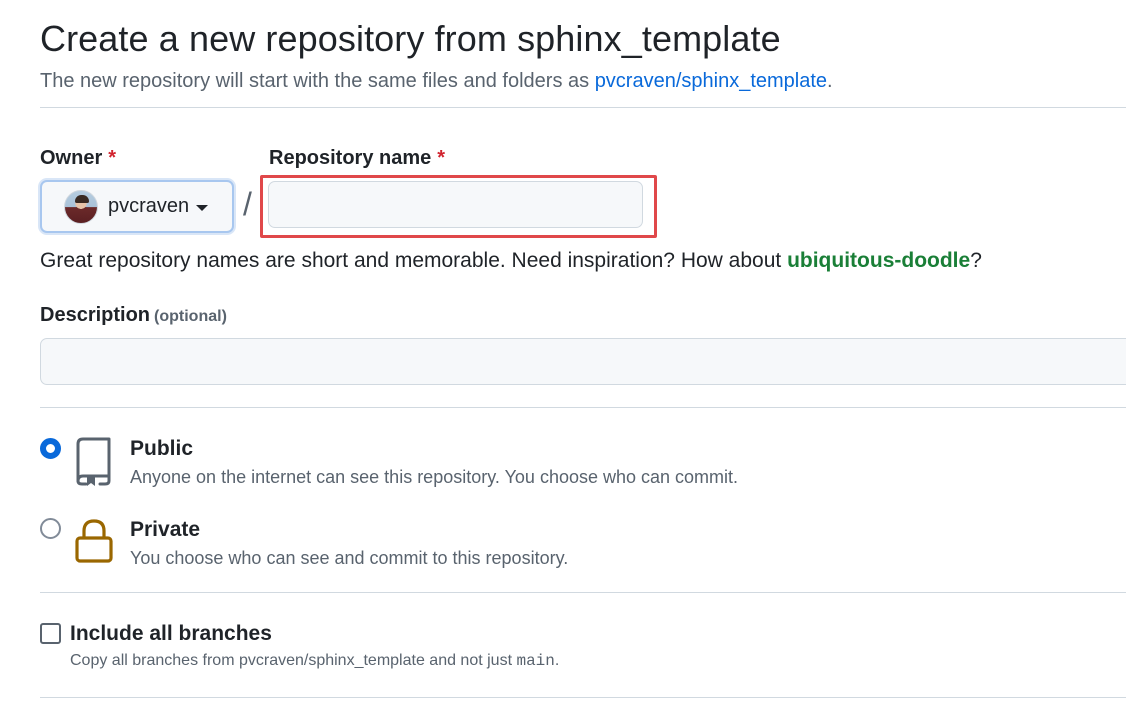 The width and height of the screenshot is (1126, 716). What do you see at coordinates (535, 661) in the screenshot?
I see `default-branch-code: main` at bounding box center [535, 661].